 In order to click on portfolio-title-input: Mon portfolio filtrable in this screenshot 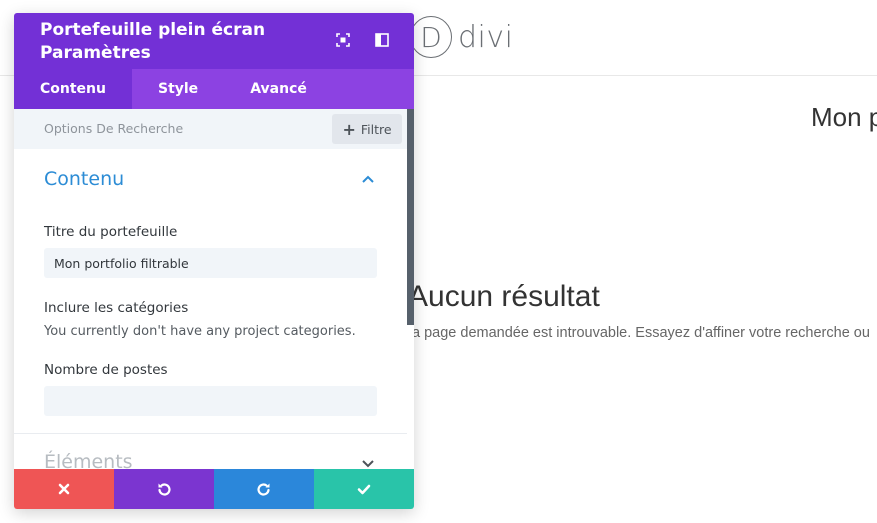, I will do `click(210, 263)`.